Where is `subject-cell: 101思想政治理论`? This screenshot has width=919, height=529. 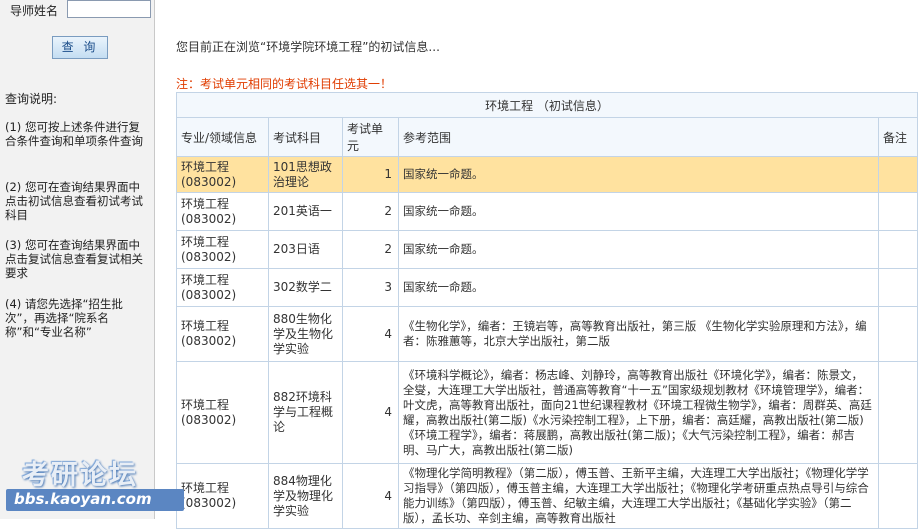 subject-cell: 101思想政治理论 is located at coordinates (305, 174).